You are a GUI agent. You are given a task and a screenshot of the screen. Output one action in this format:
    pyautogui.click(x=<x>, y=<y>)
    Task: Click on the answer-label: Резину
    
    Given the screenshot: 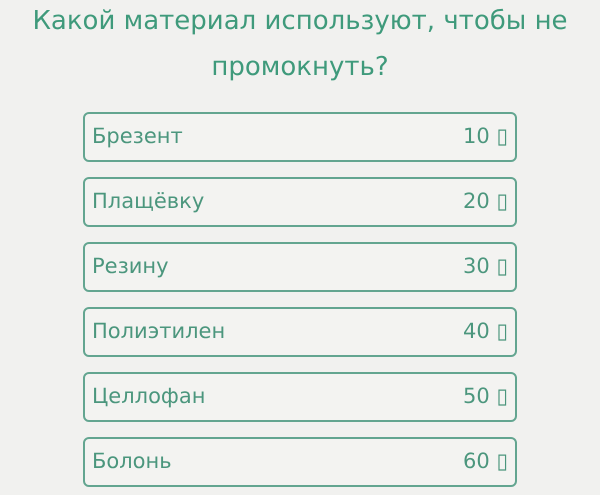 What is the action you would take?
    pyautogui.click(x=130, y=266)
    